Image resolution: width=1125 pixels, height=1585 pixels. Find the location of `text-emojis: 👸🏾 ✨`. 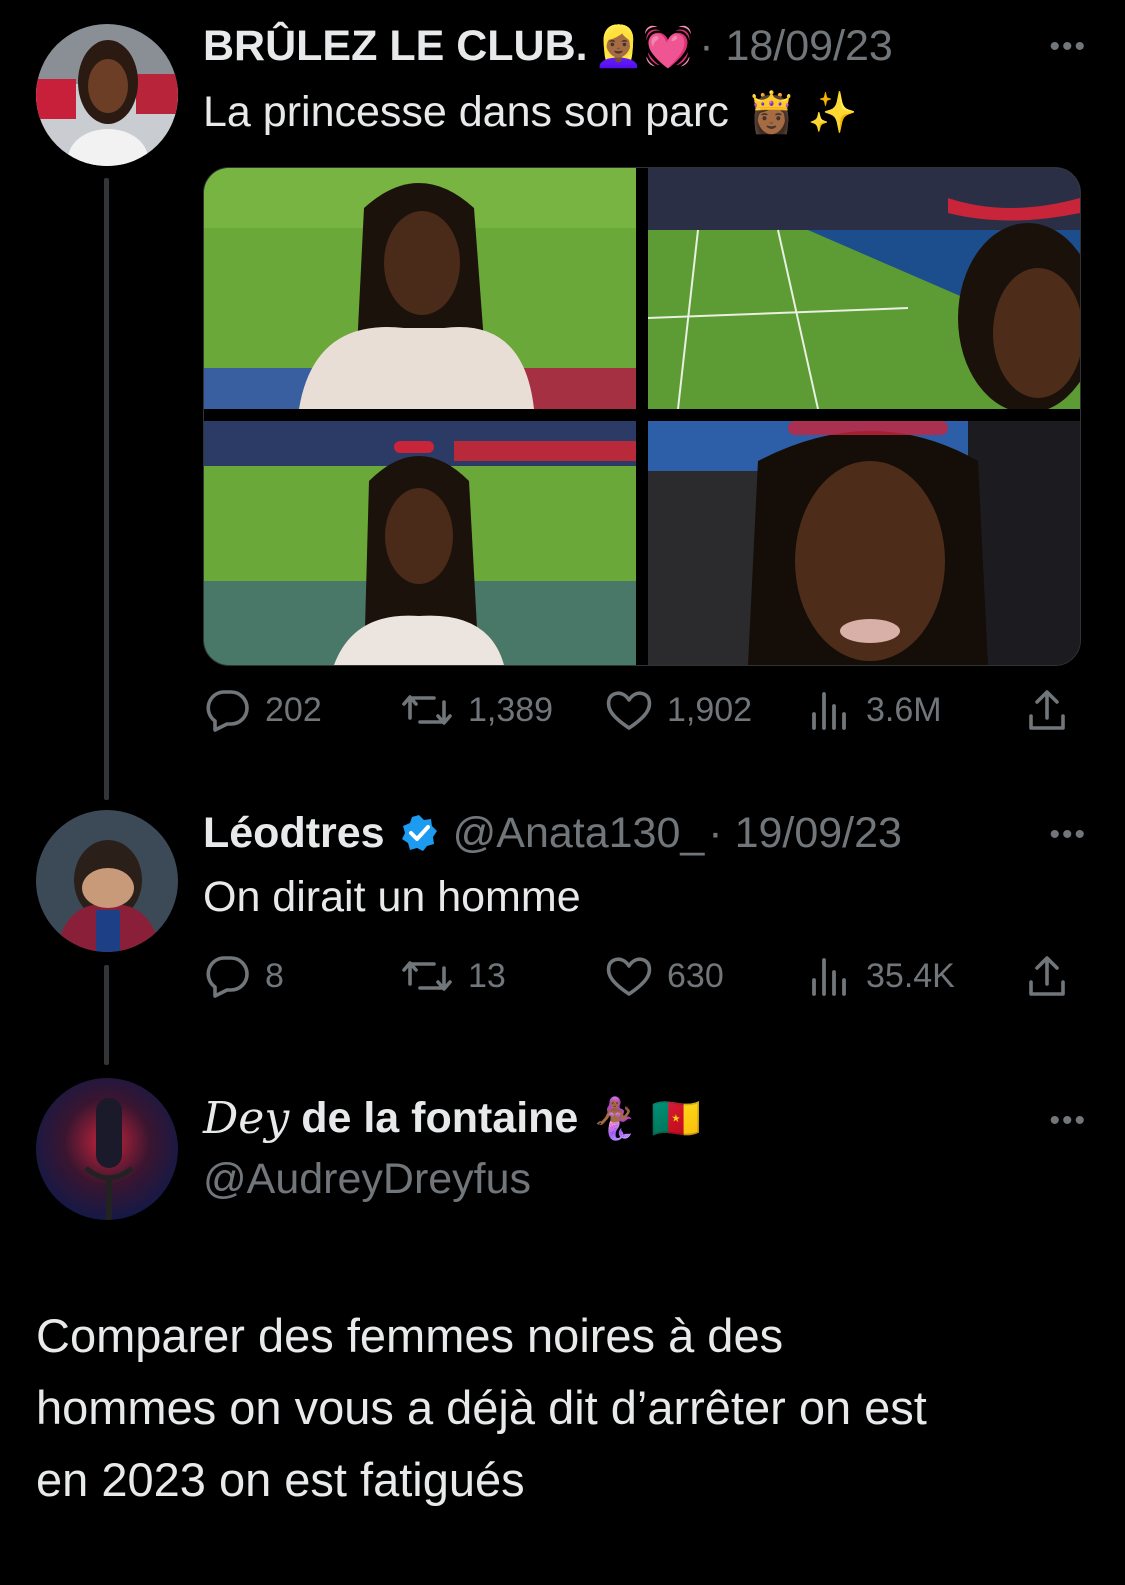

text-emojis: 👸🏾 ✨ is located at coordinates (802, 112).